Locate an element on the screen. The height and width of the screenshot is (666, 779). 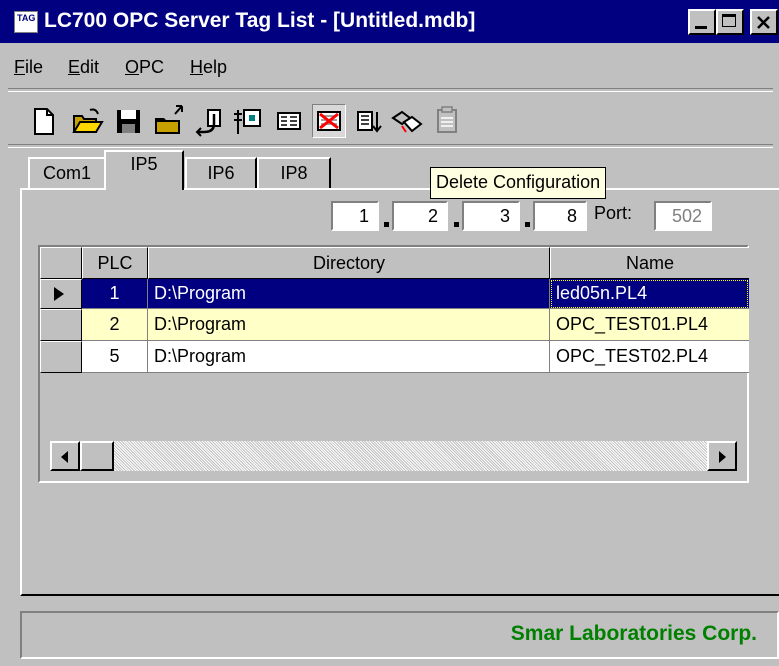
port-field: 502 is located at coordinates (683, 216).